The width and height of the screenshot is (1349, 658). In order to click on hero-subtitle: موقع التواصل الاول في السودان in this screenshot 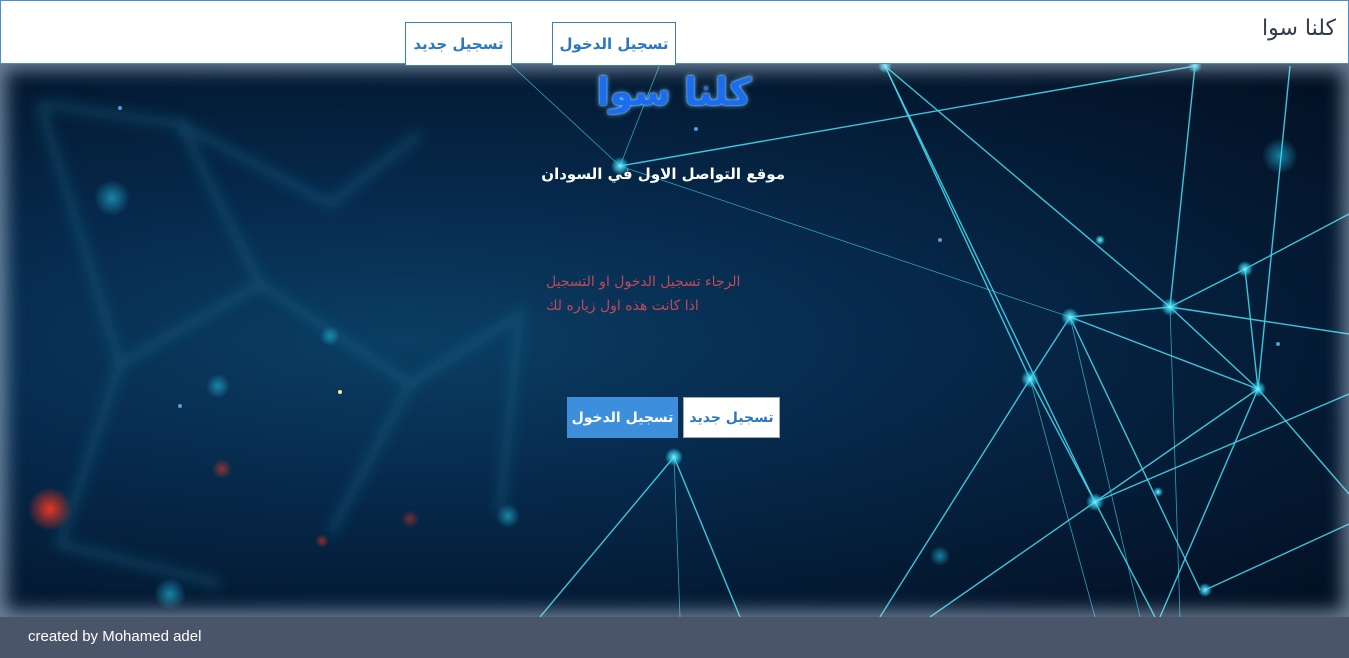, I will do `click(663, 174)`.